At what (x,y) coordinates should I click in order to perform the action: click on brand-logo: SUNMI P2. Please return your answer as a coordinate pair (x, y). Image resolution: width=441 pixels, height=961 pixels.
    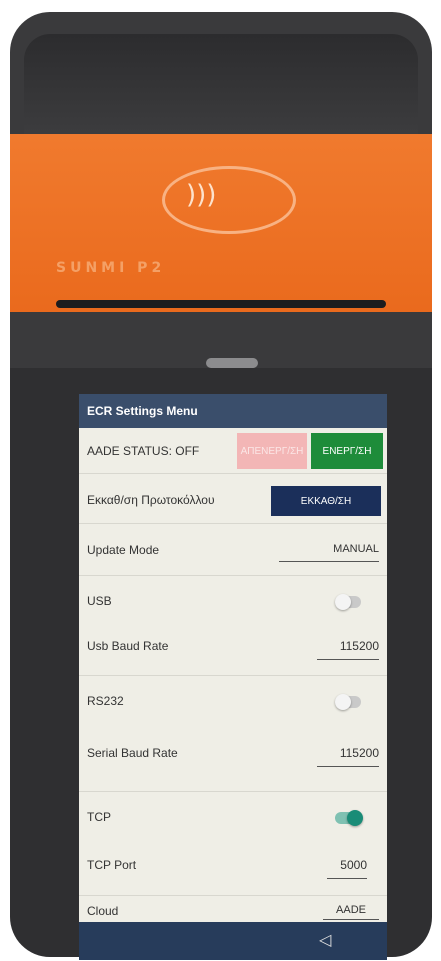
    Looking at the image, I should click on (111, 268).